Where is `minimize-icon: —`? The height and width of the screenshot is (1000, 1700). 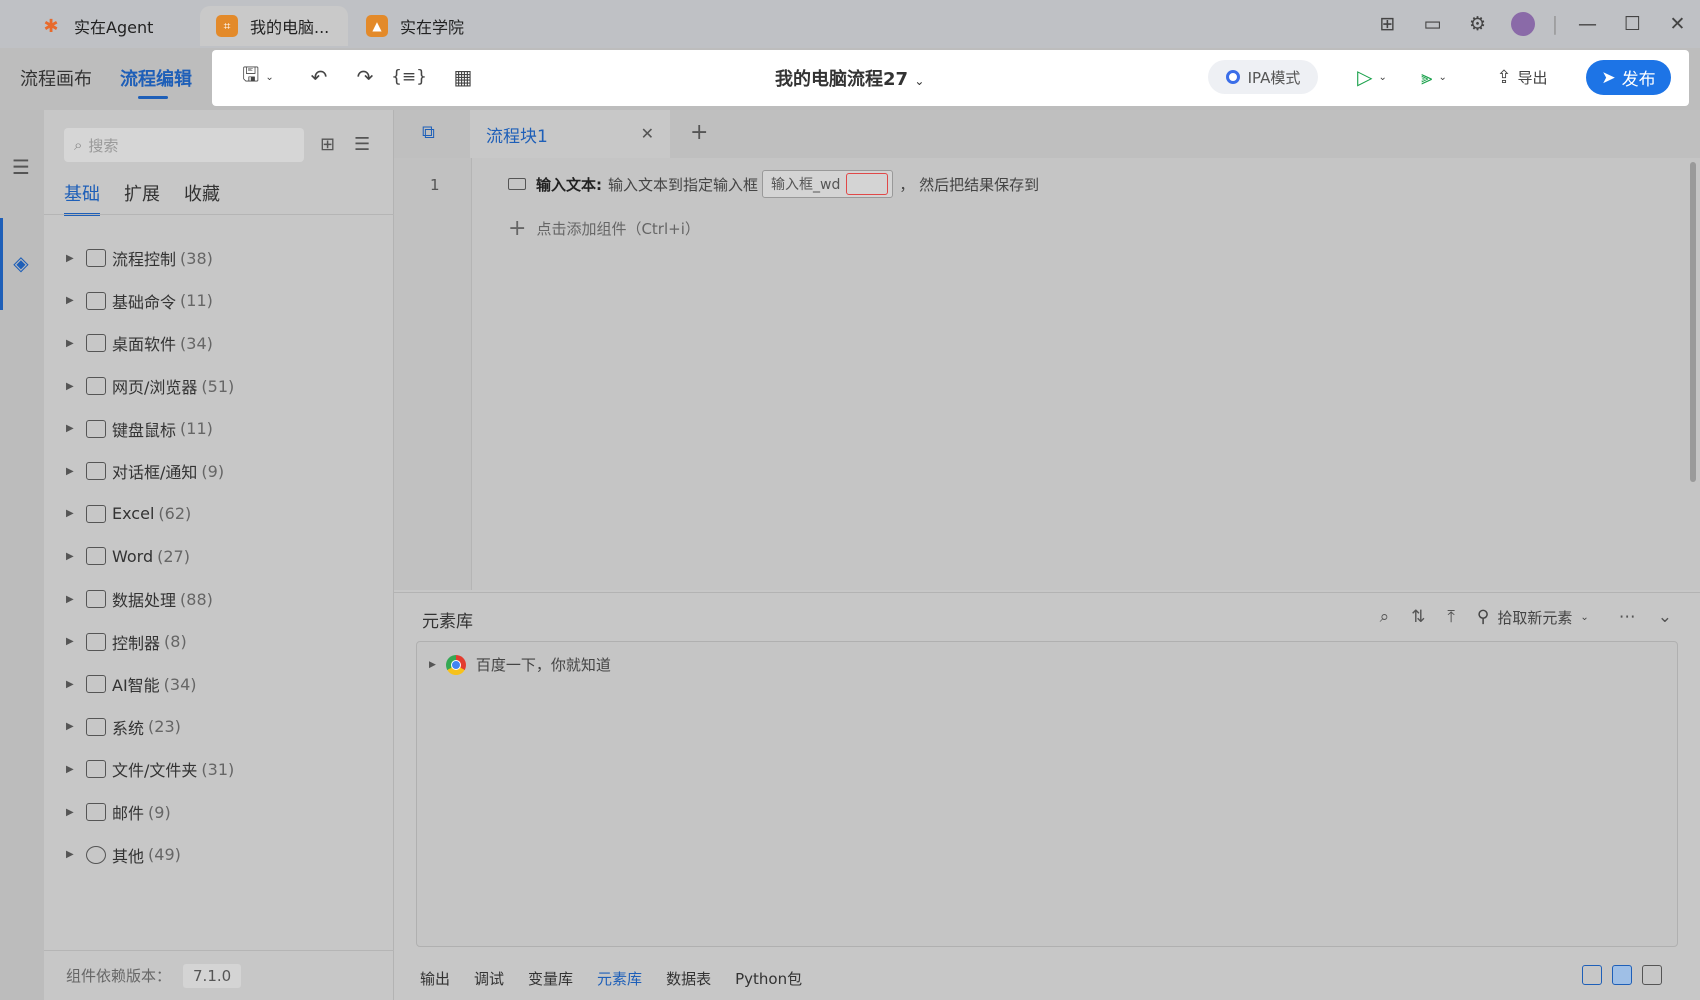 minimize-icon: — is located at coordinates (1587, 24).